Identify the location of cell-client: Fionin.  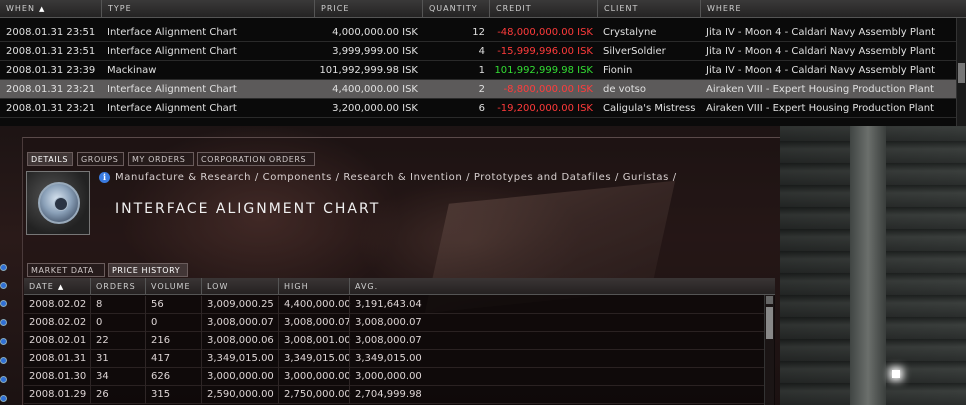
(618, 70).